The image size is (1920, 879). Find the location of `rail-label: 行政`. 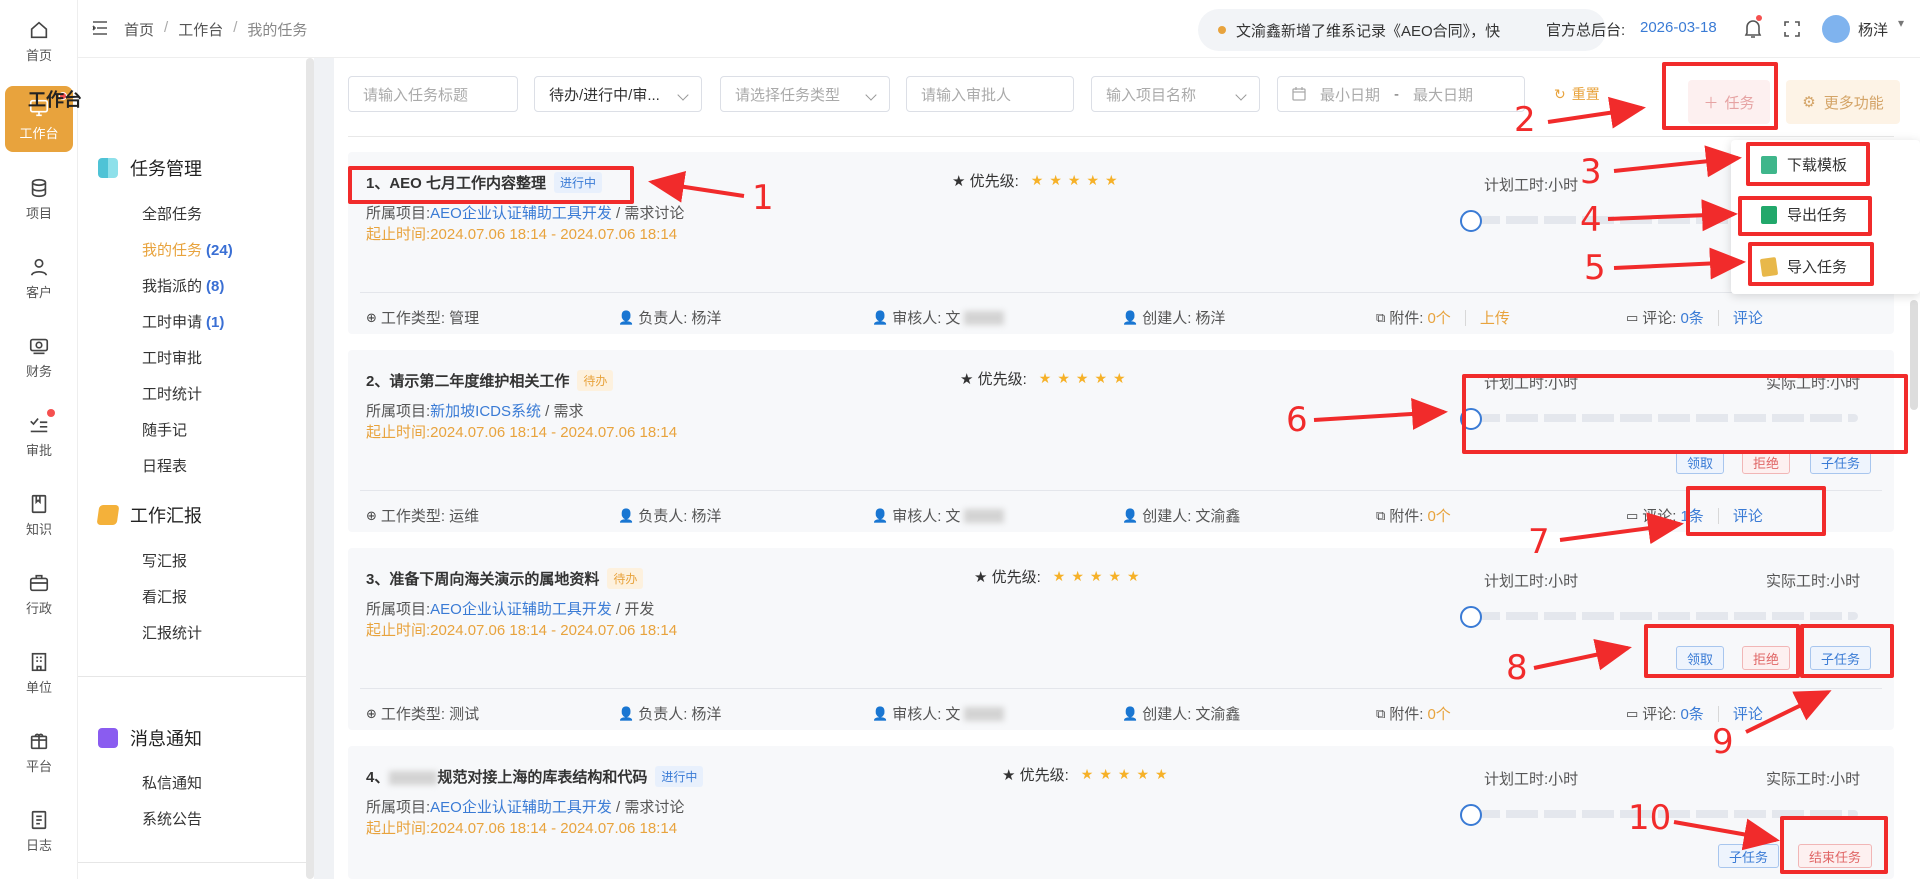

rail-label: 行政 is located at coordinates (38, 608).